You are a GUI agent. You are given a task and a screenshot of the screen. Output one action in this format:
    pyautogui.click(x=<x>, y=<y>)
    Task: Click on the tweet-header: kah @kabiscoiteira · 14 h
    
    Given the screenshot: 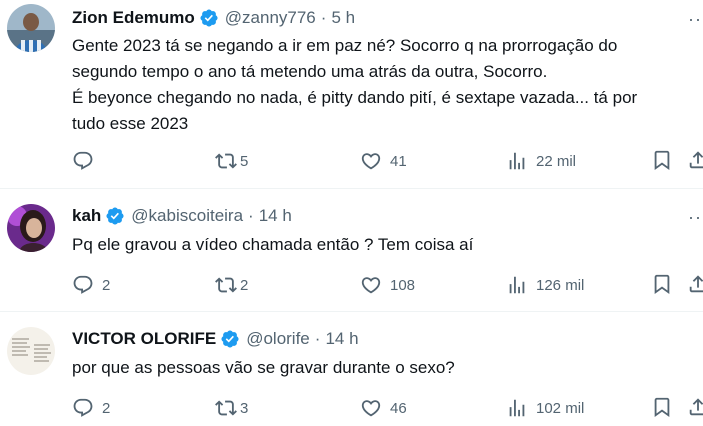 What is the action you would take?
    pyautogui.click(x=182, y=216)
    